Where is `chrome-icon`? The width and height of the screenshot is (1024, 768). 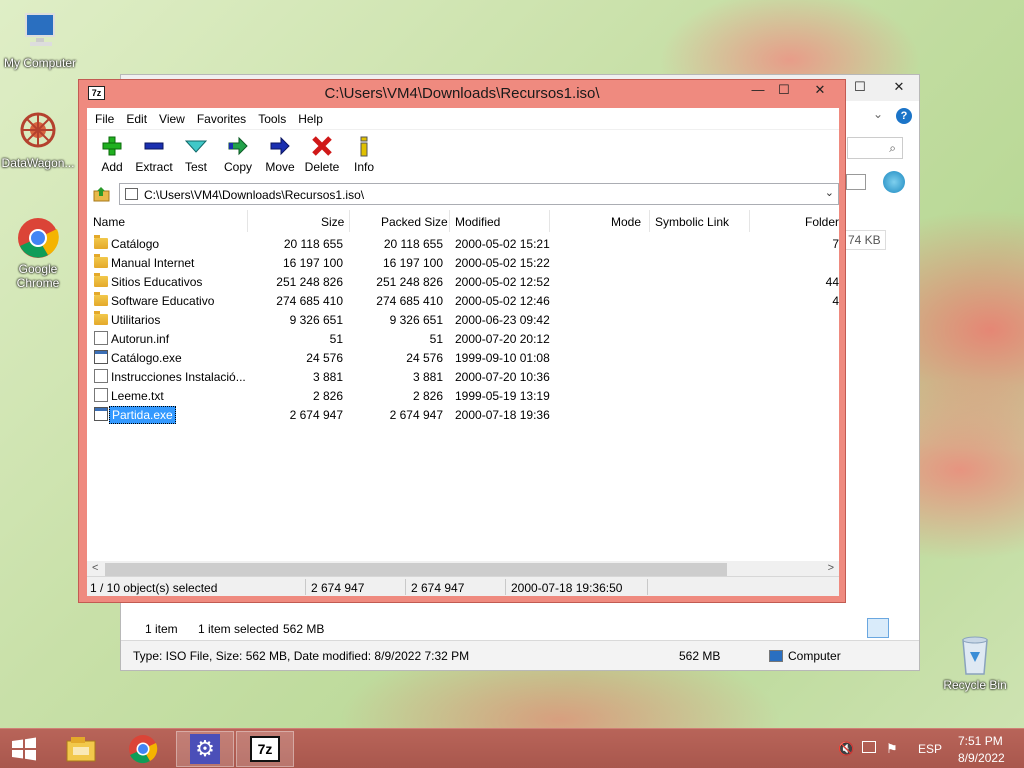 chrome-icon is located at coordinates (38, 238).